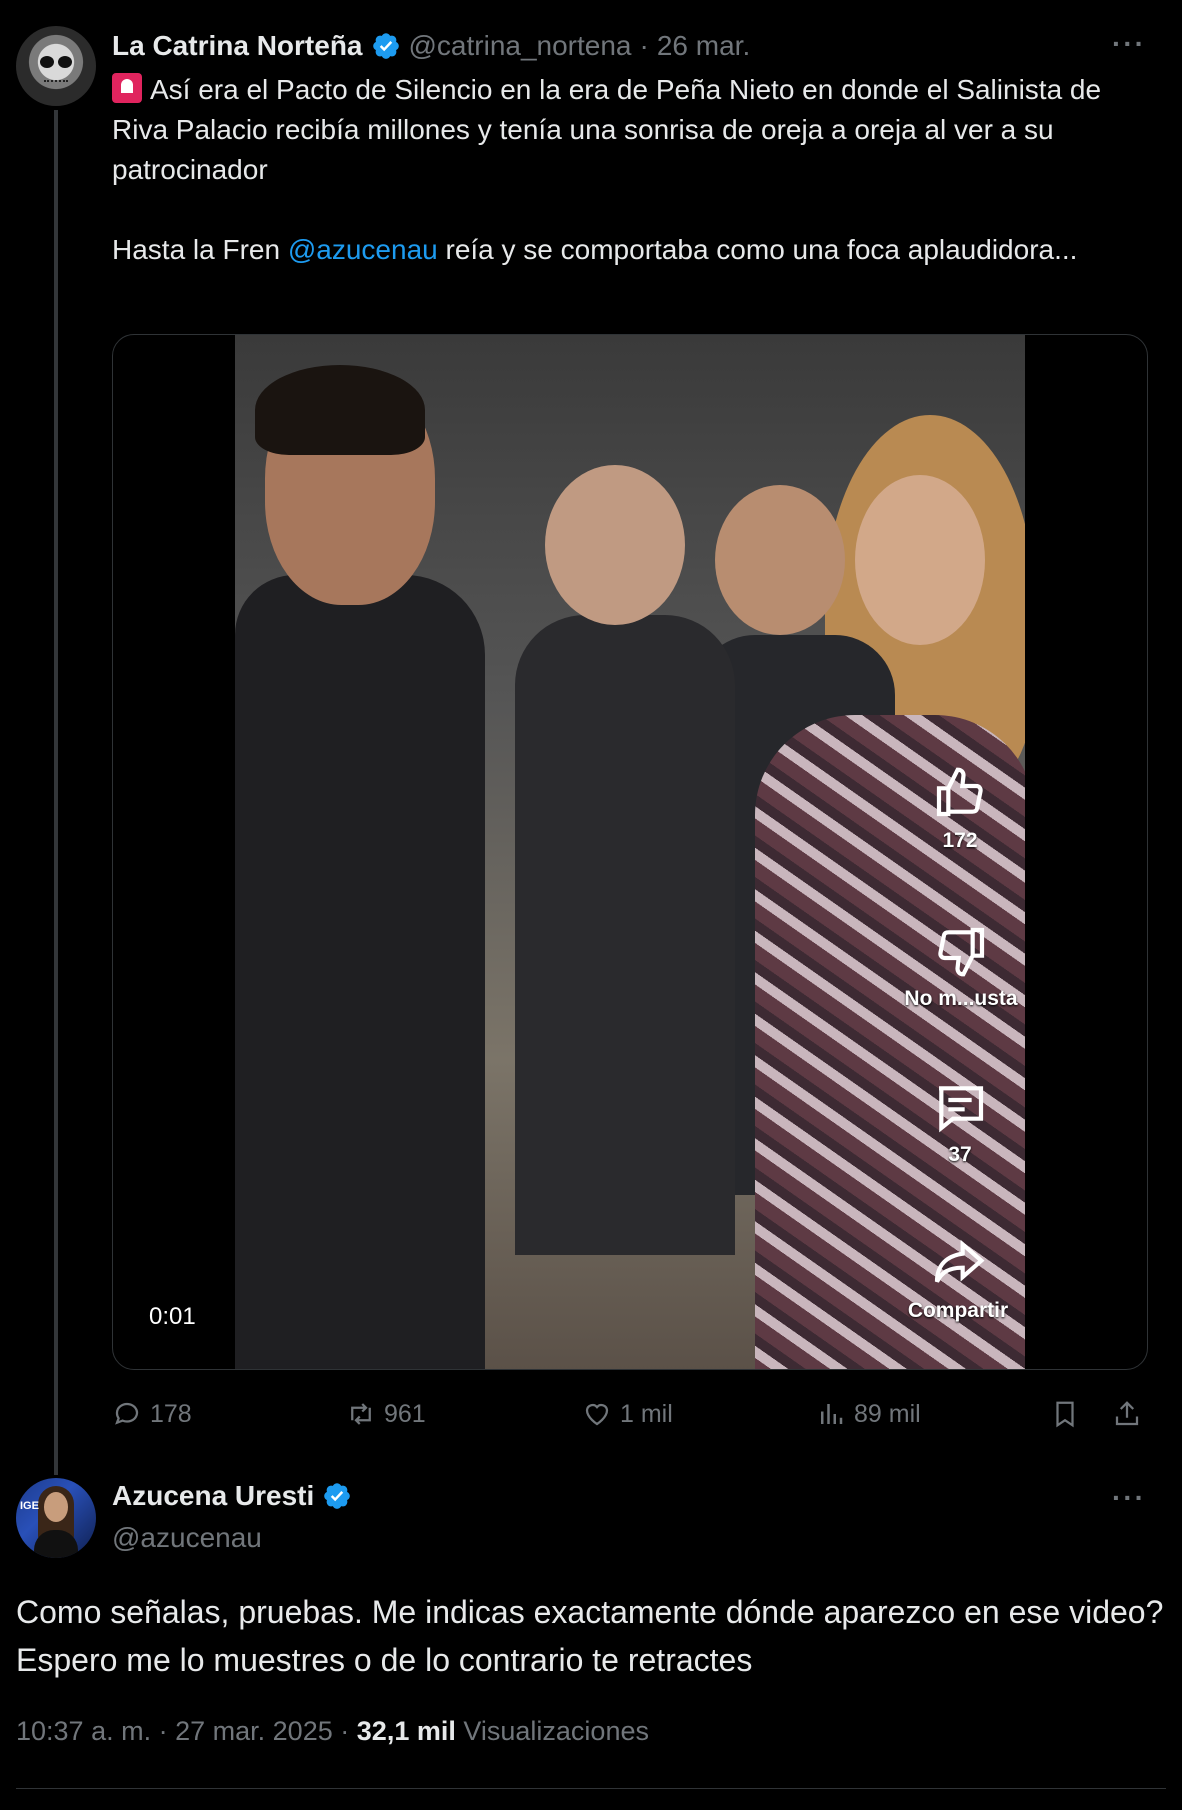  What do you see at coordinates (958, 1310) in the screenshot?
I see `video-share-label: Compartir` at bounding box center [958, 1310].